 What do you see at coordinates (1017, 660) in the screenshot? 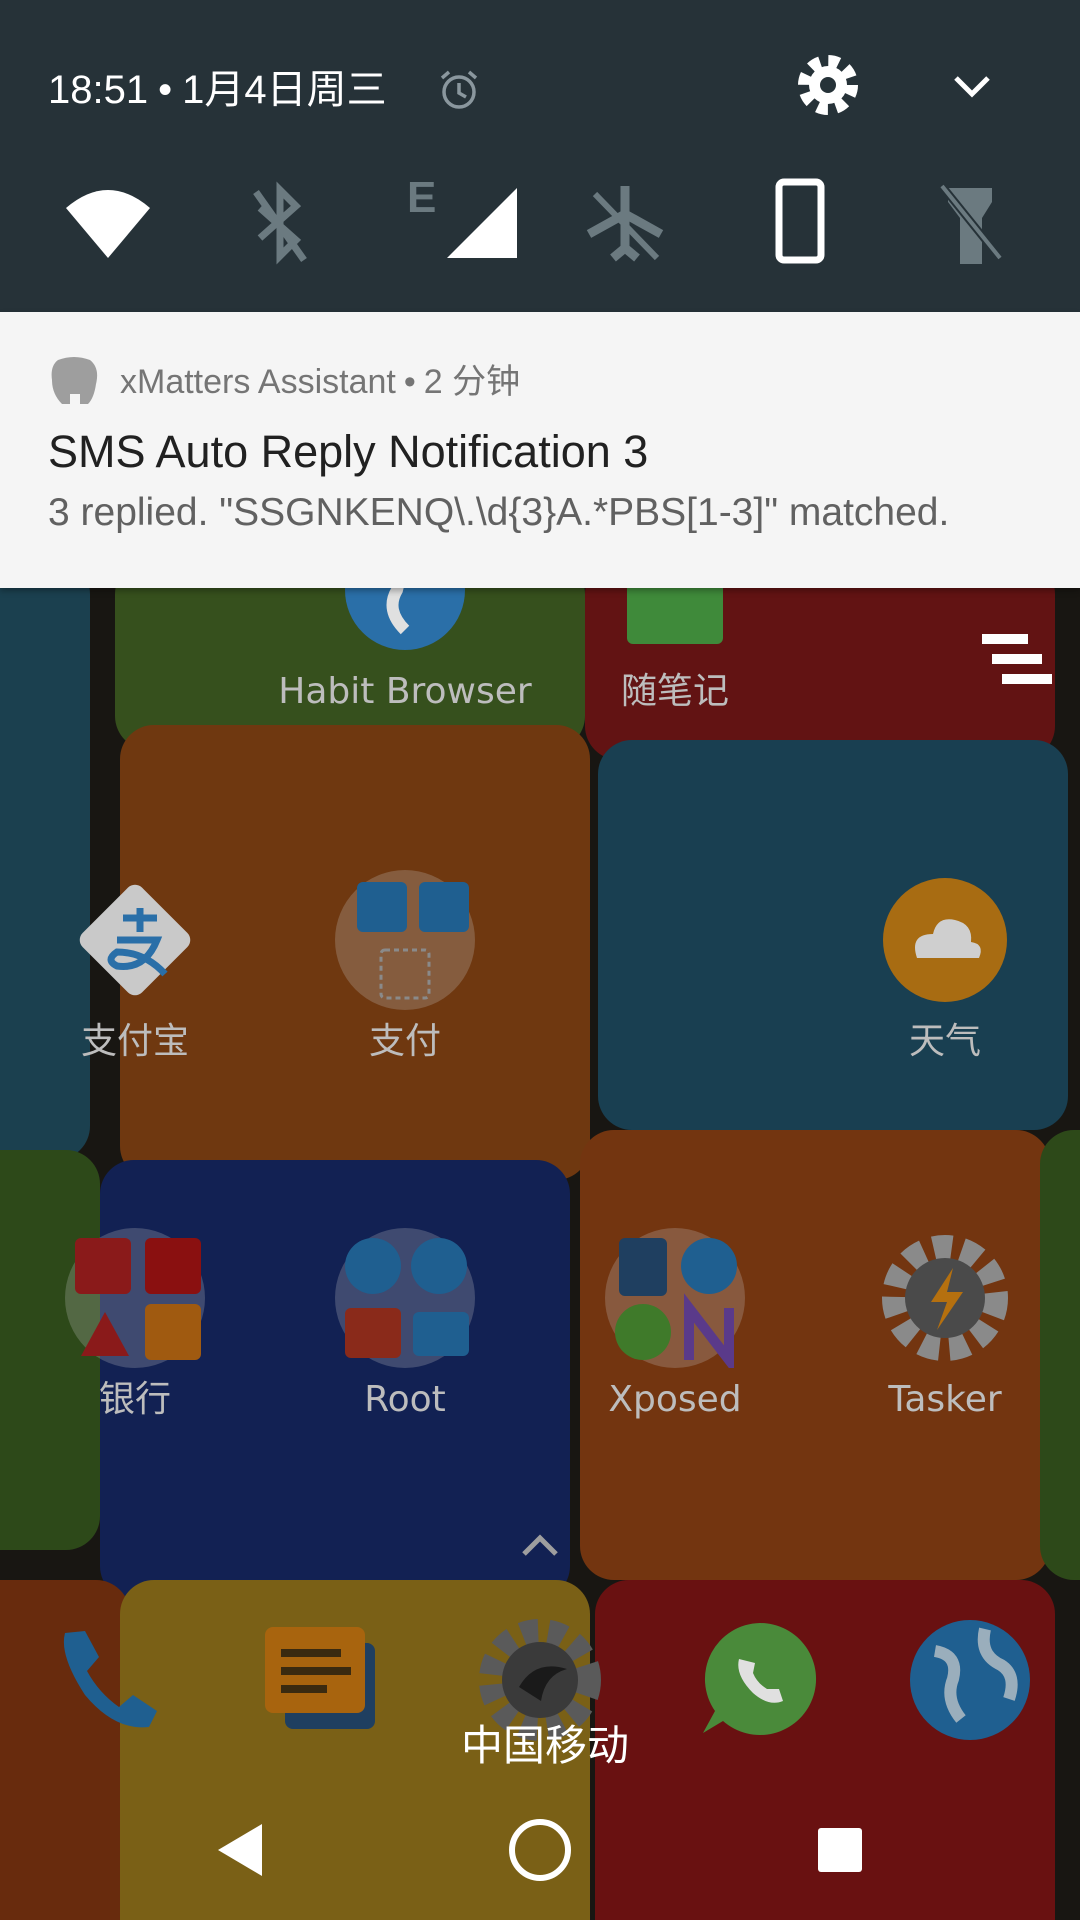
I see `menu-icon` at bounding box center [1017, 660].